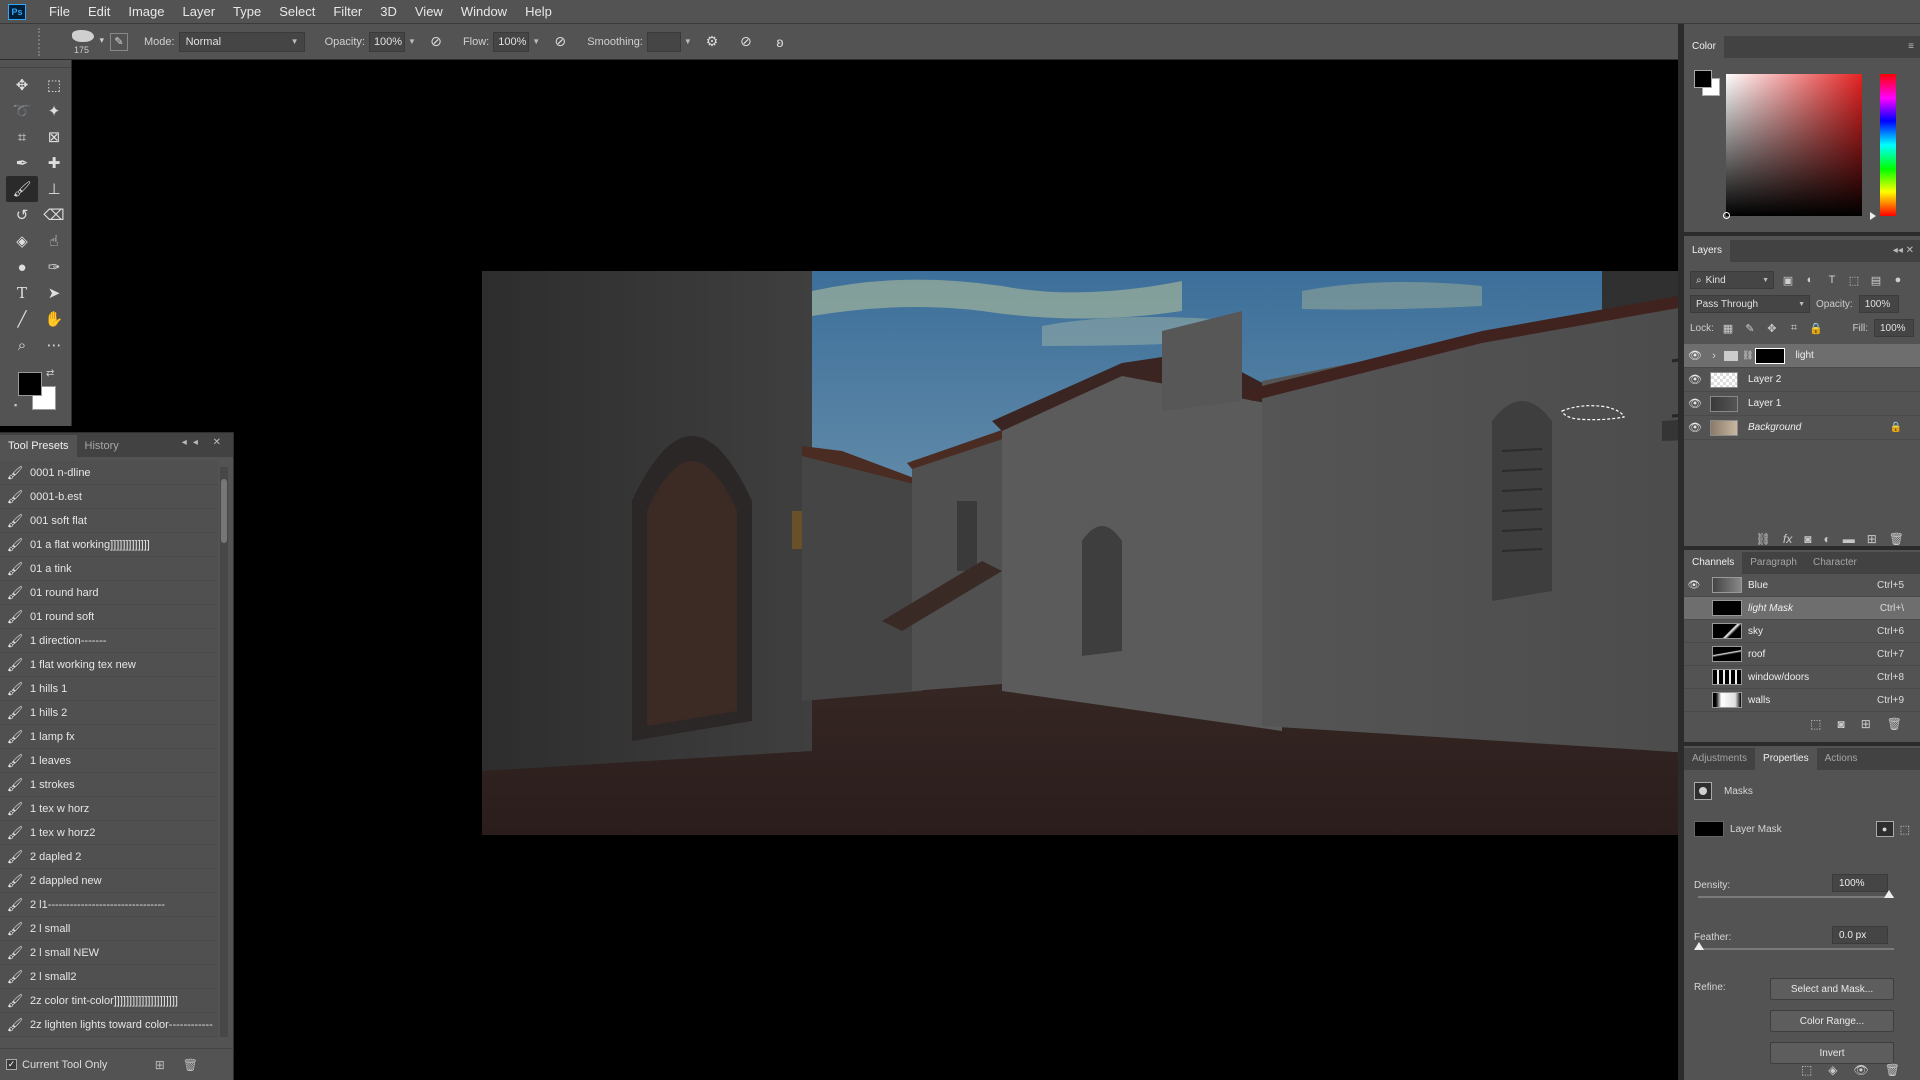 This screenshot has height=1080, width=1920. What do you see at coordinates (1802, 654) in the screenshot?
I see `channel-row-roof: roof Ctrl+7` at bounding box center [1802, 654].